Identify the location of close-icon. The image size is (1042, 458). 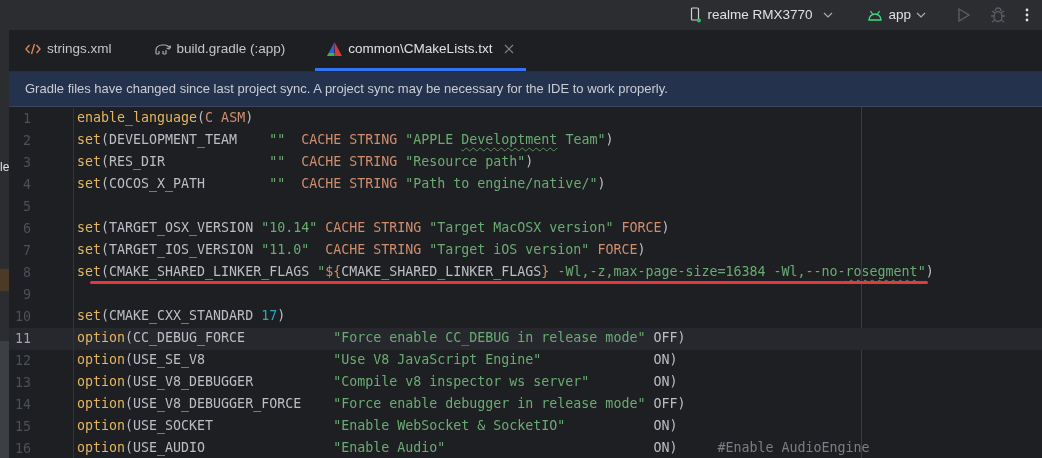
(509, 49).